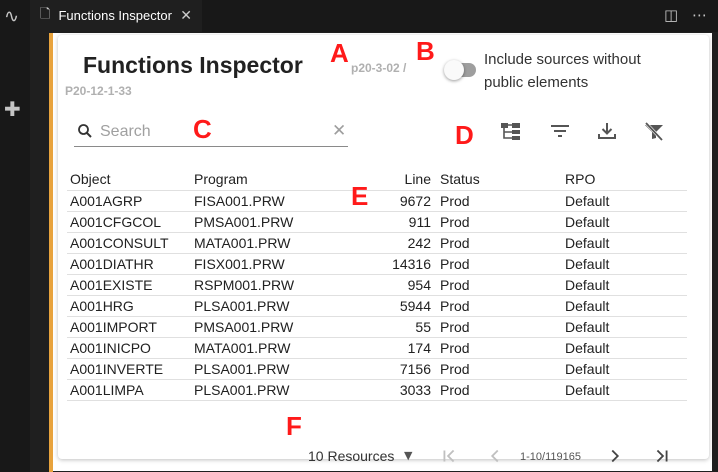  I want to click on tab-functions-inspector: 🗋 Functions Inspector ✕, so click(116, 16).